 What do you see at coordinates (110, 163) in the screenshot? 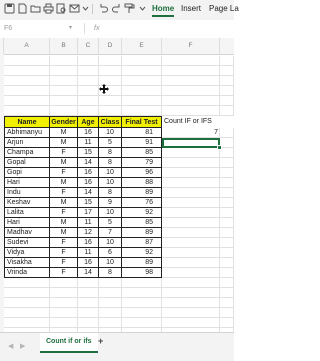
I see `cell-class: 8` at bounding box center [110, 163].